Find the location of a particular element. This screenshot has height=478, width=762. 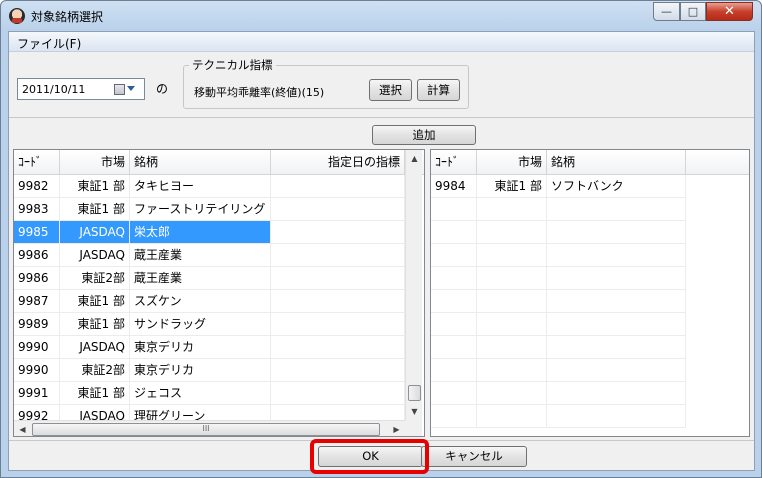

indicator-group-label: テクニカル指標 is located at coordinates (232, 65).